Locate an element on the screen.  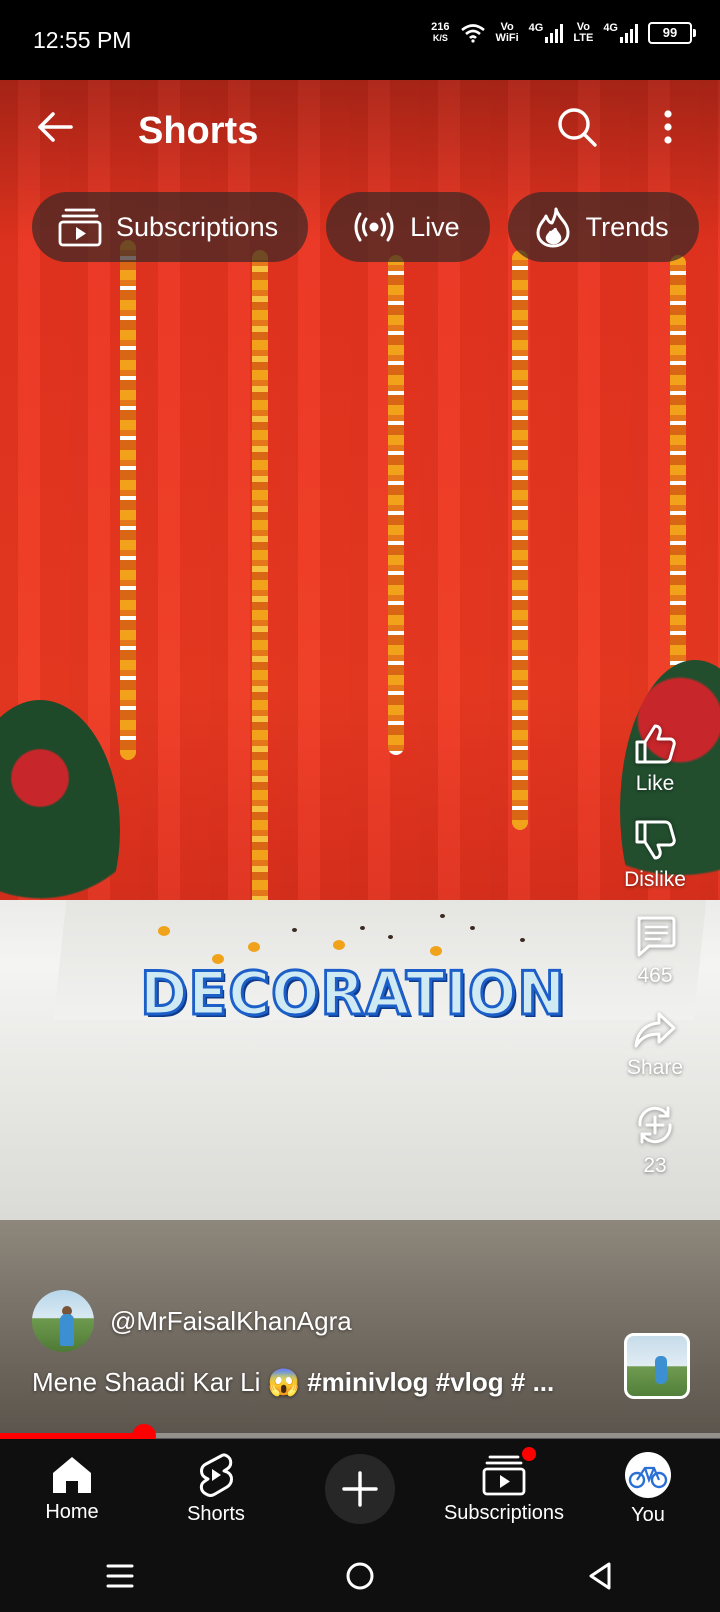
network-speed: 216 K/S is located at coordinates (440, 33).